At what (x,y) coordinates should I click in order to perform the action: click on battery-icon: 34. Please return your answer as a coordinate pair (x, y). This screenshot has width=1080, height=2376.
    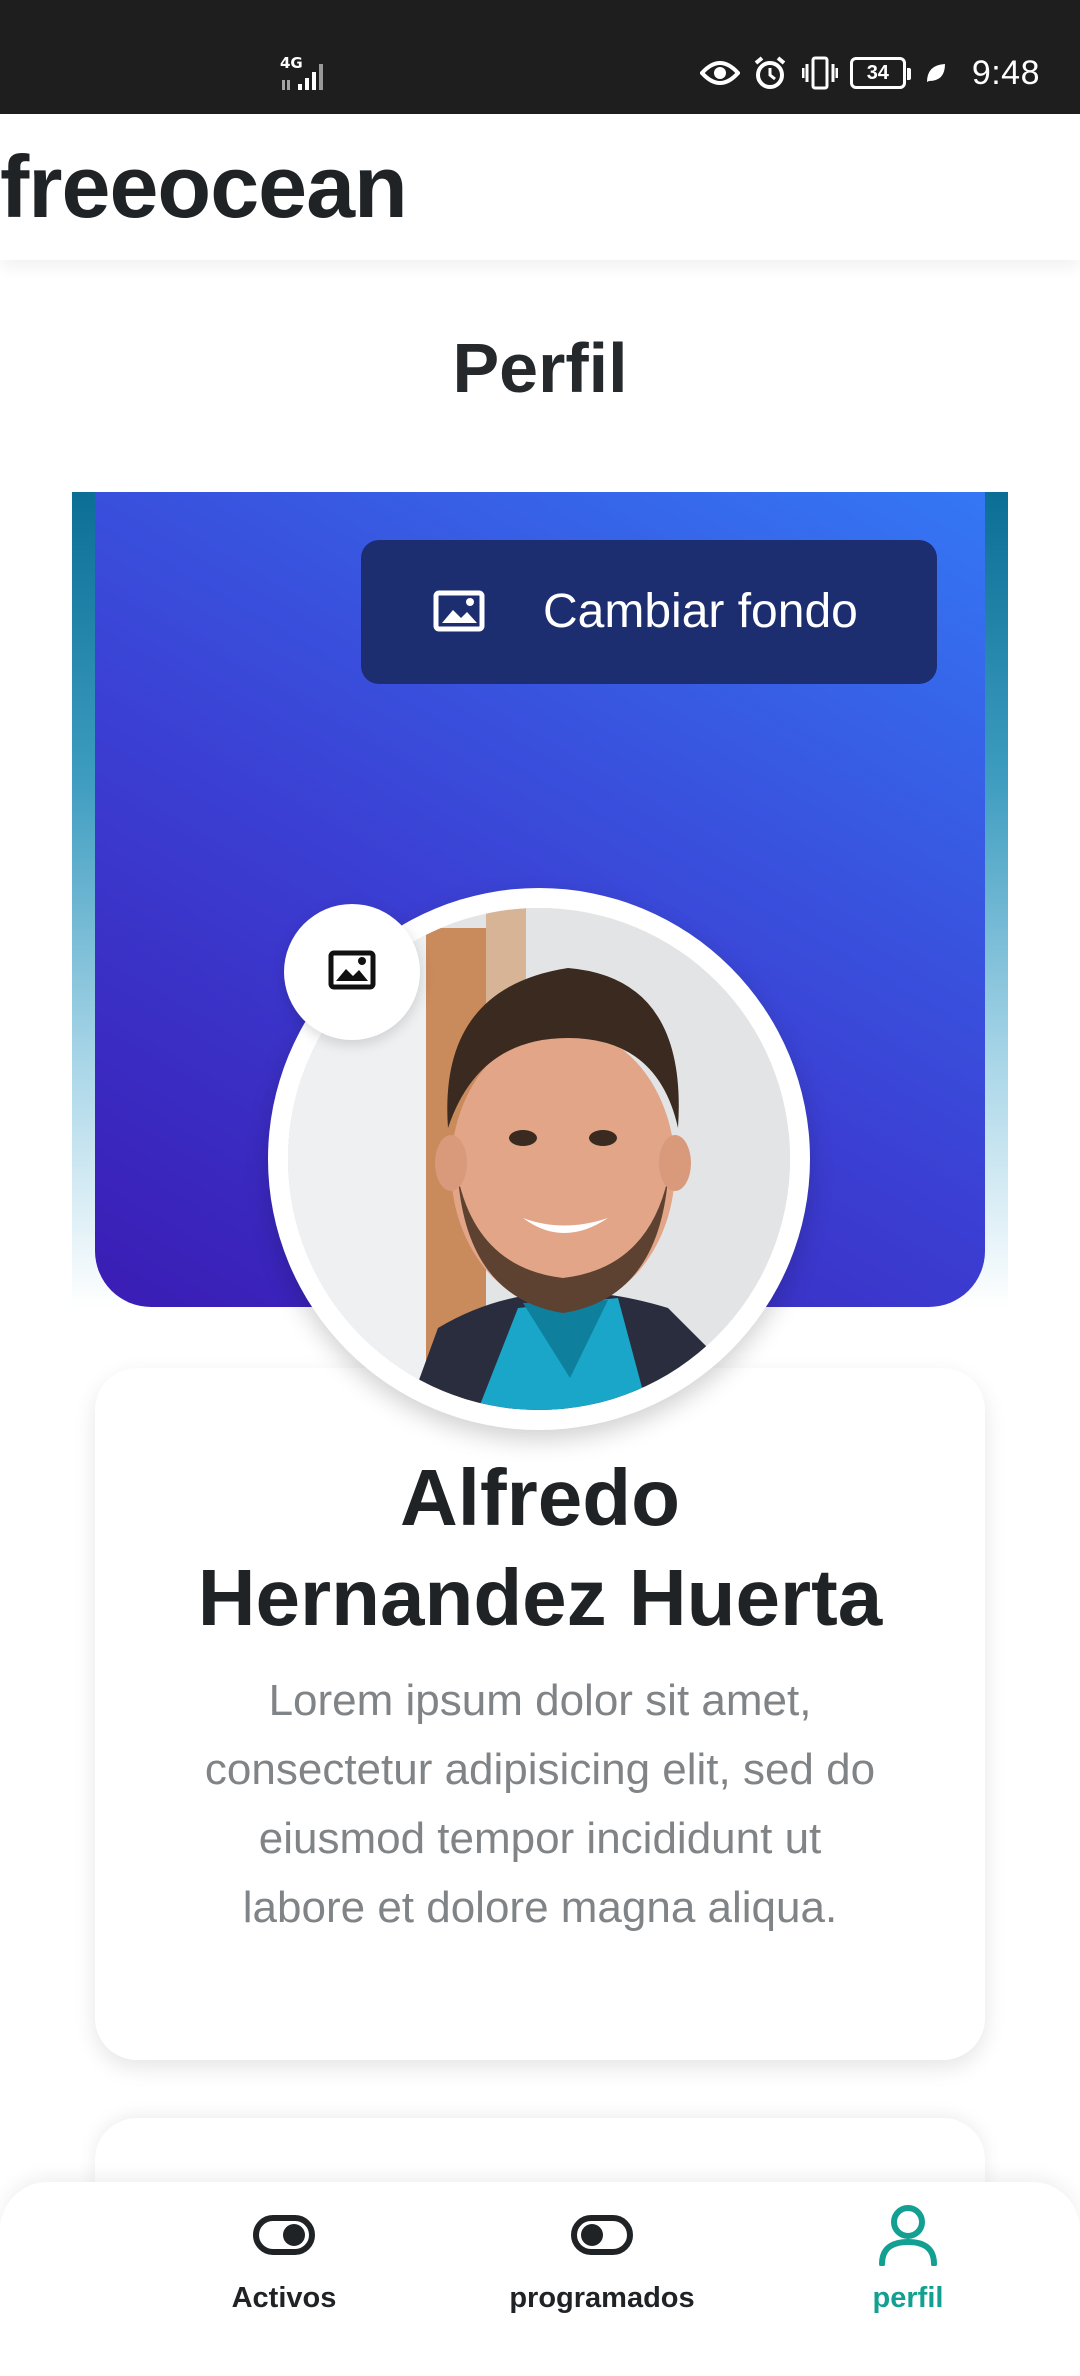
    Looking at the image, I should click on (880, 73).